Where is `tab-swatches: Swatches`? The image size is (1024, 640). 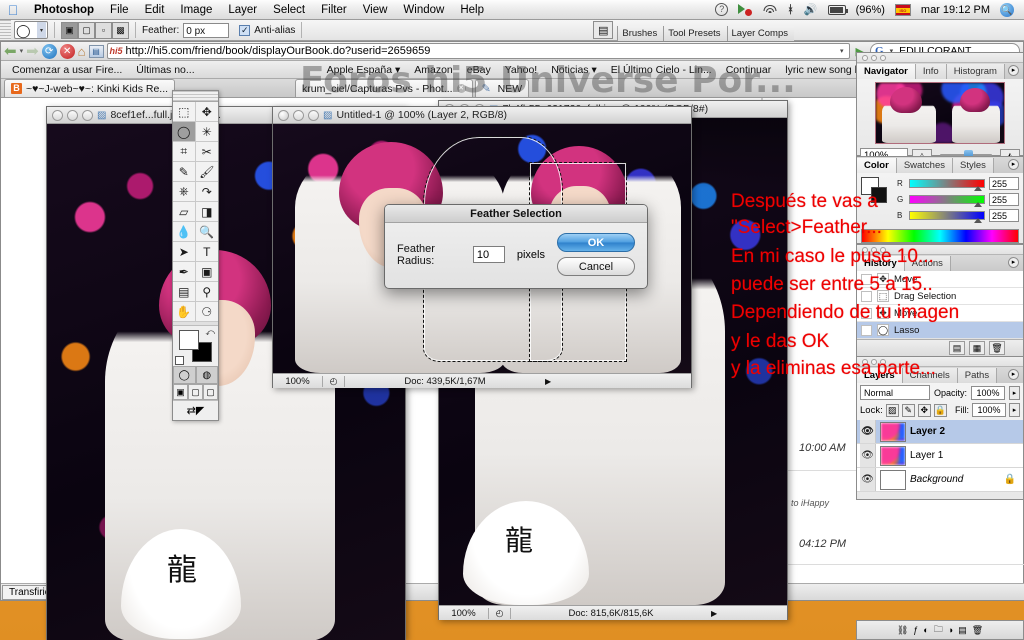
tab-swatches: Swatches is located at coordinates (924, 165).